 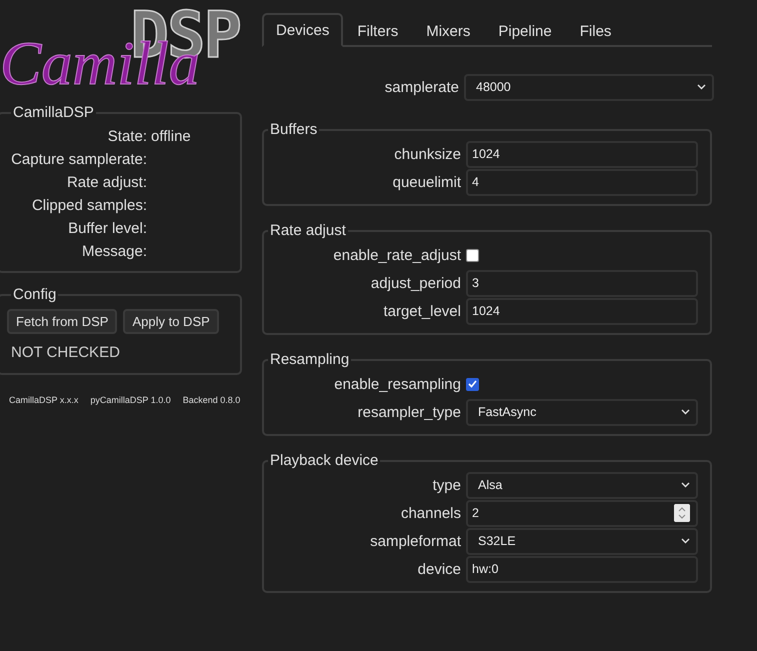 What do you see at coordinates (35, 294) in the screenshot?
I see `panel-title: Config` at bounding box center [35, 294].